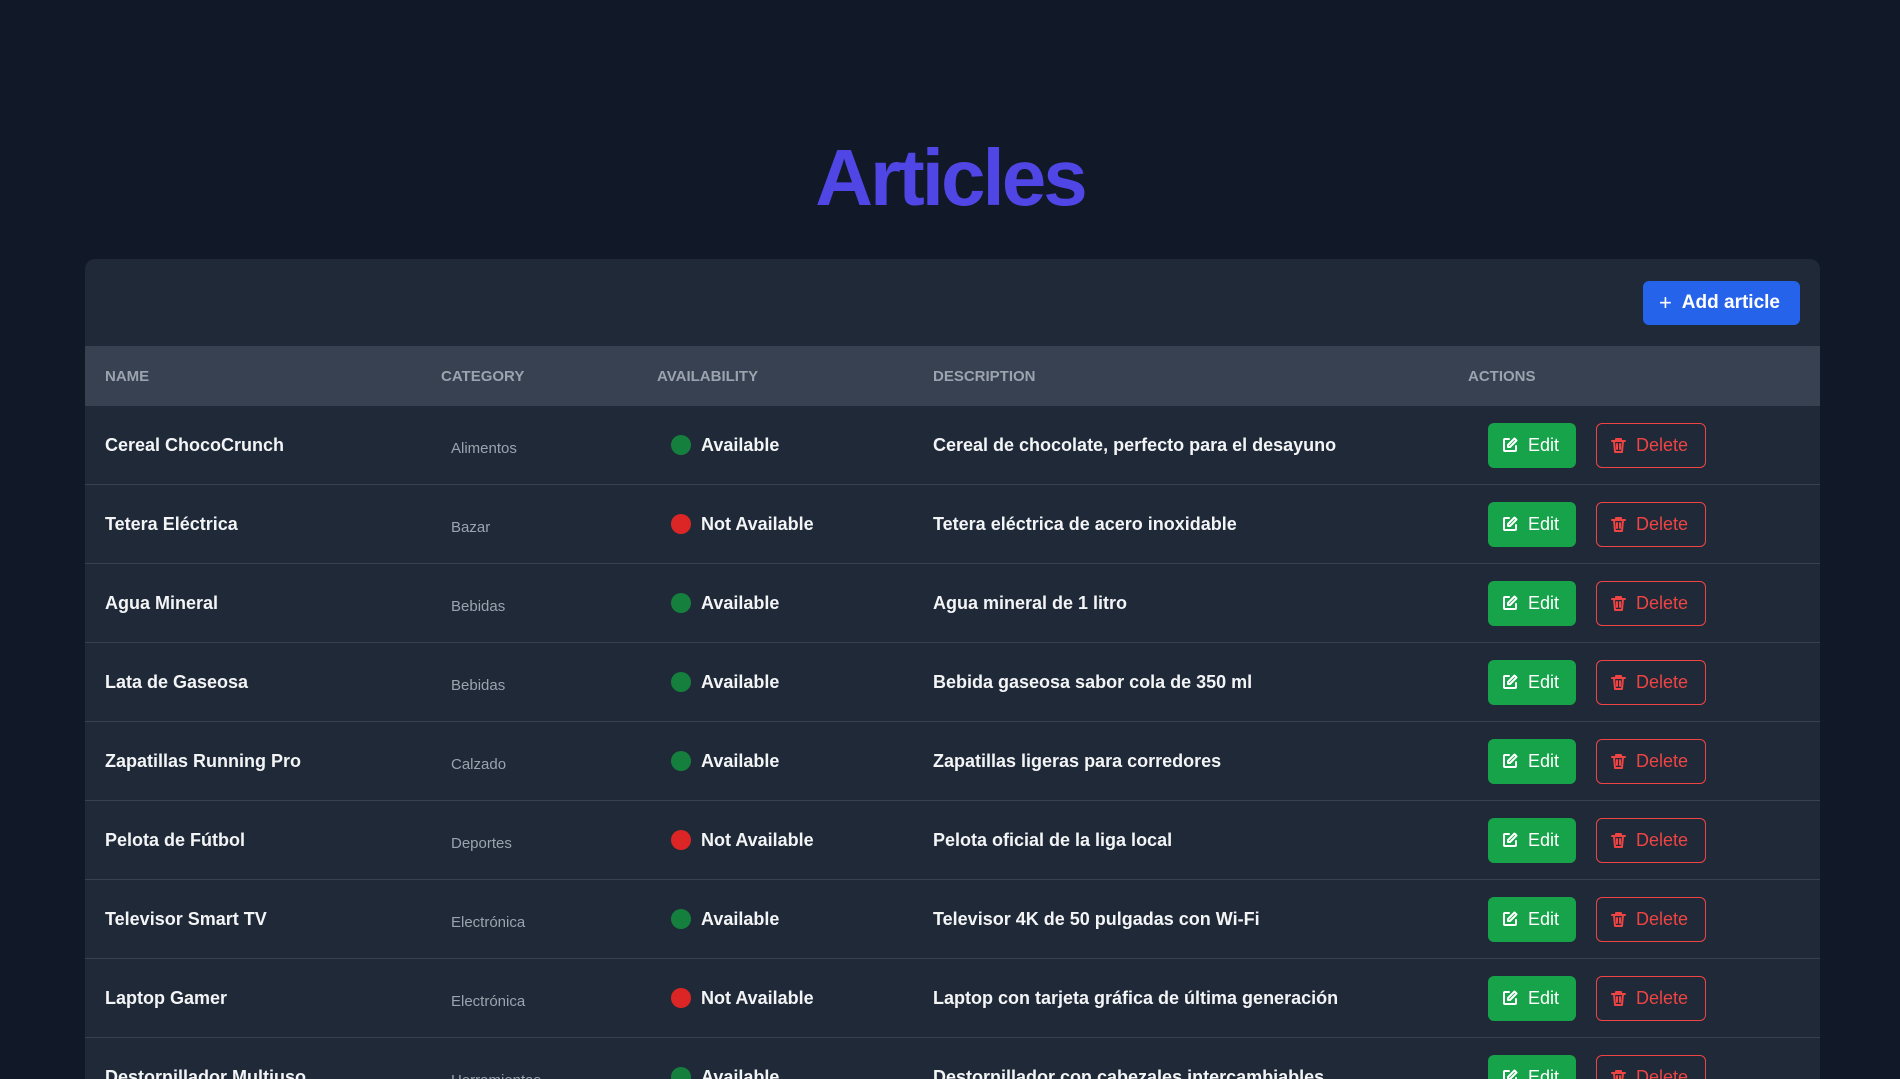 The height and width of the screenshot is (1079, 1900). What do you see at coordinates (186, 918) in the screenshot?
I see `article-name: Televisor Smart TV` at bounding box center [186, 918].